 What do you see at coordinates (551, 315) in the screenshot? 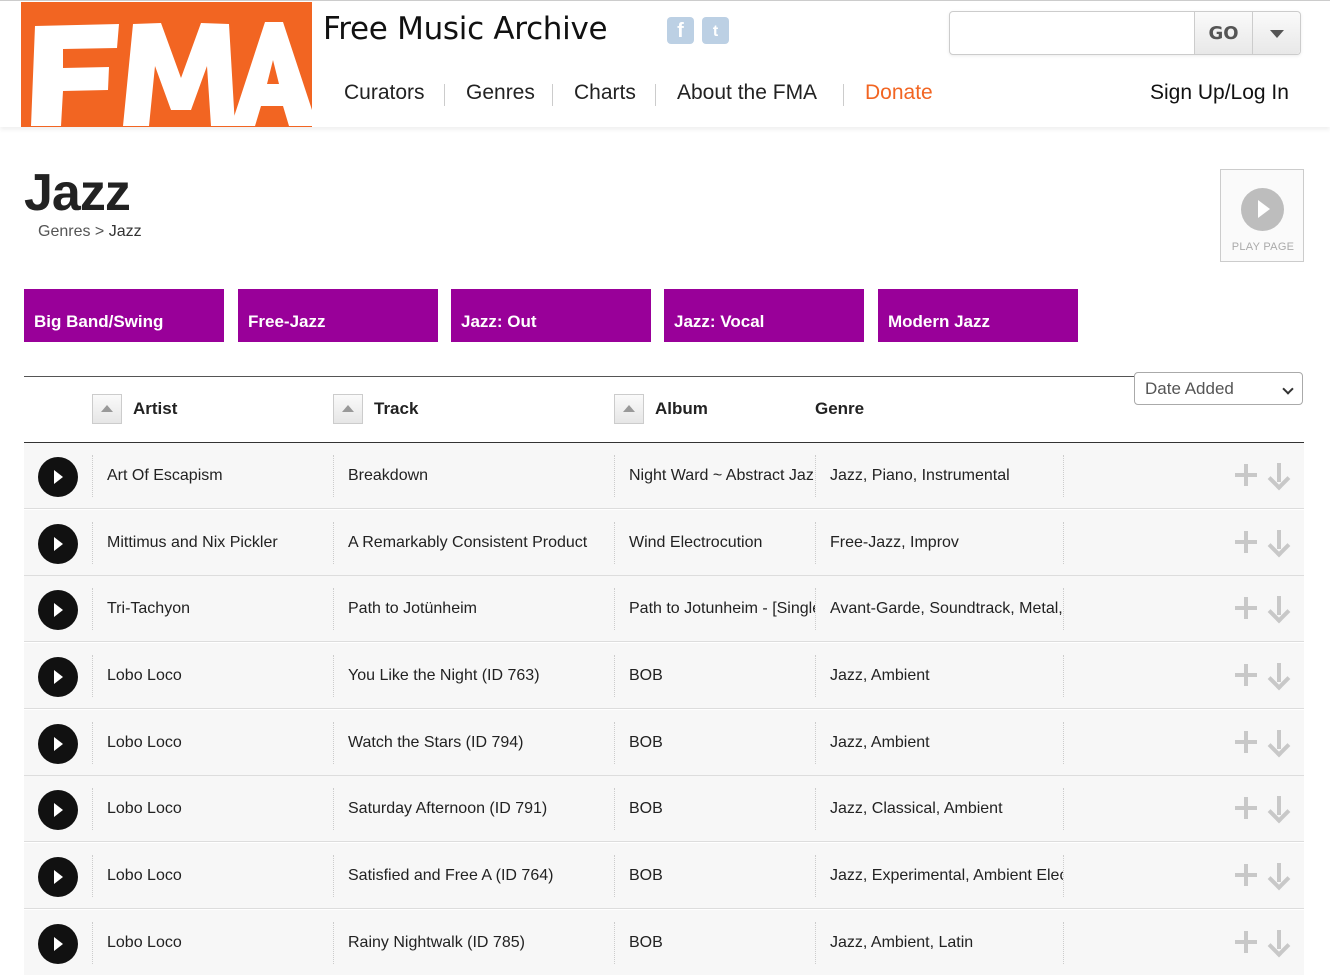
I see `subgenre-jazz-out: Jazz: Out` at bounding box center [551, 315].